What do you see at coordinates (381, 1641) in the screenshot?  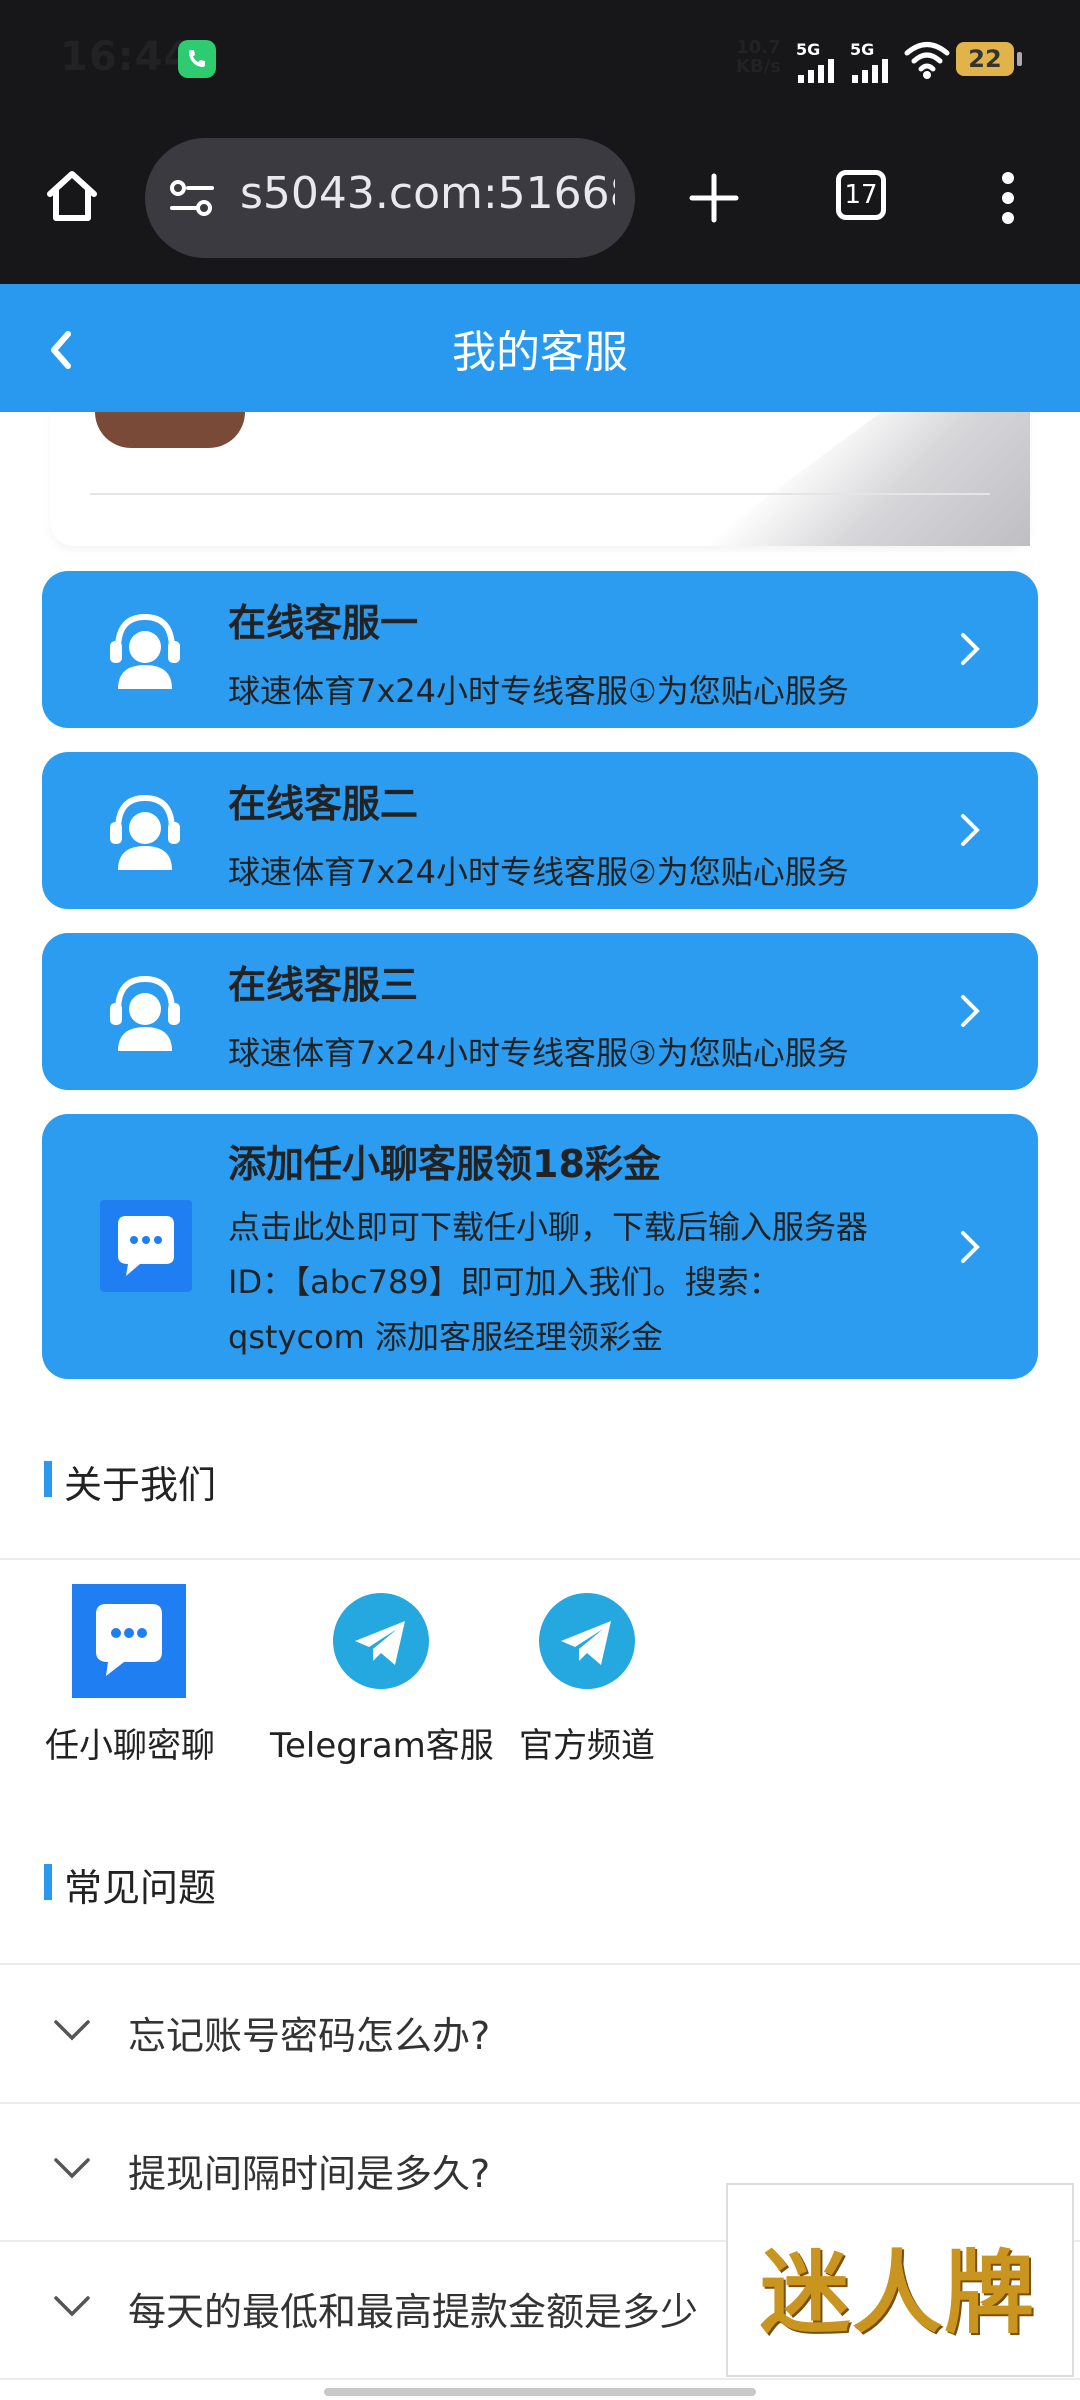 I see `telegram-icon` at bounding box center [381, 1641].